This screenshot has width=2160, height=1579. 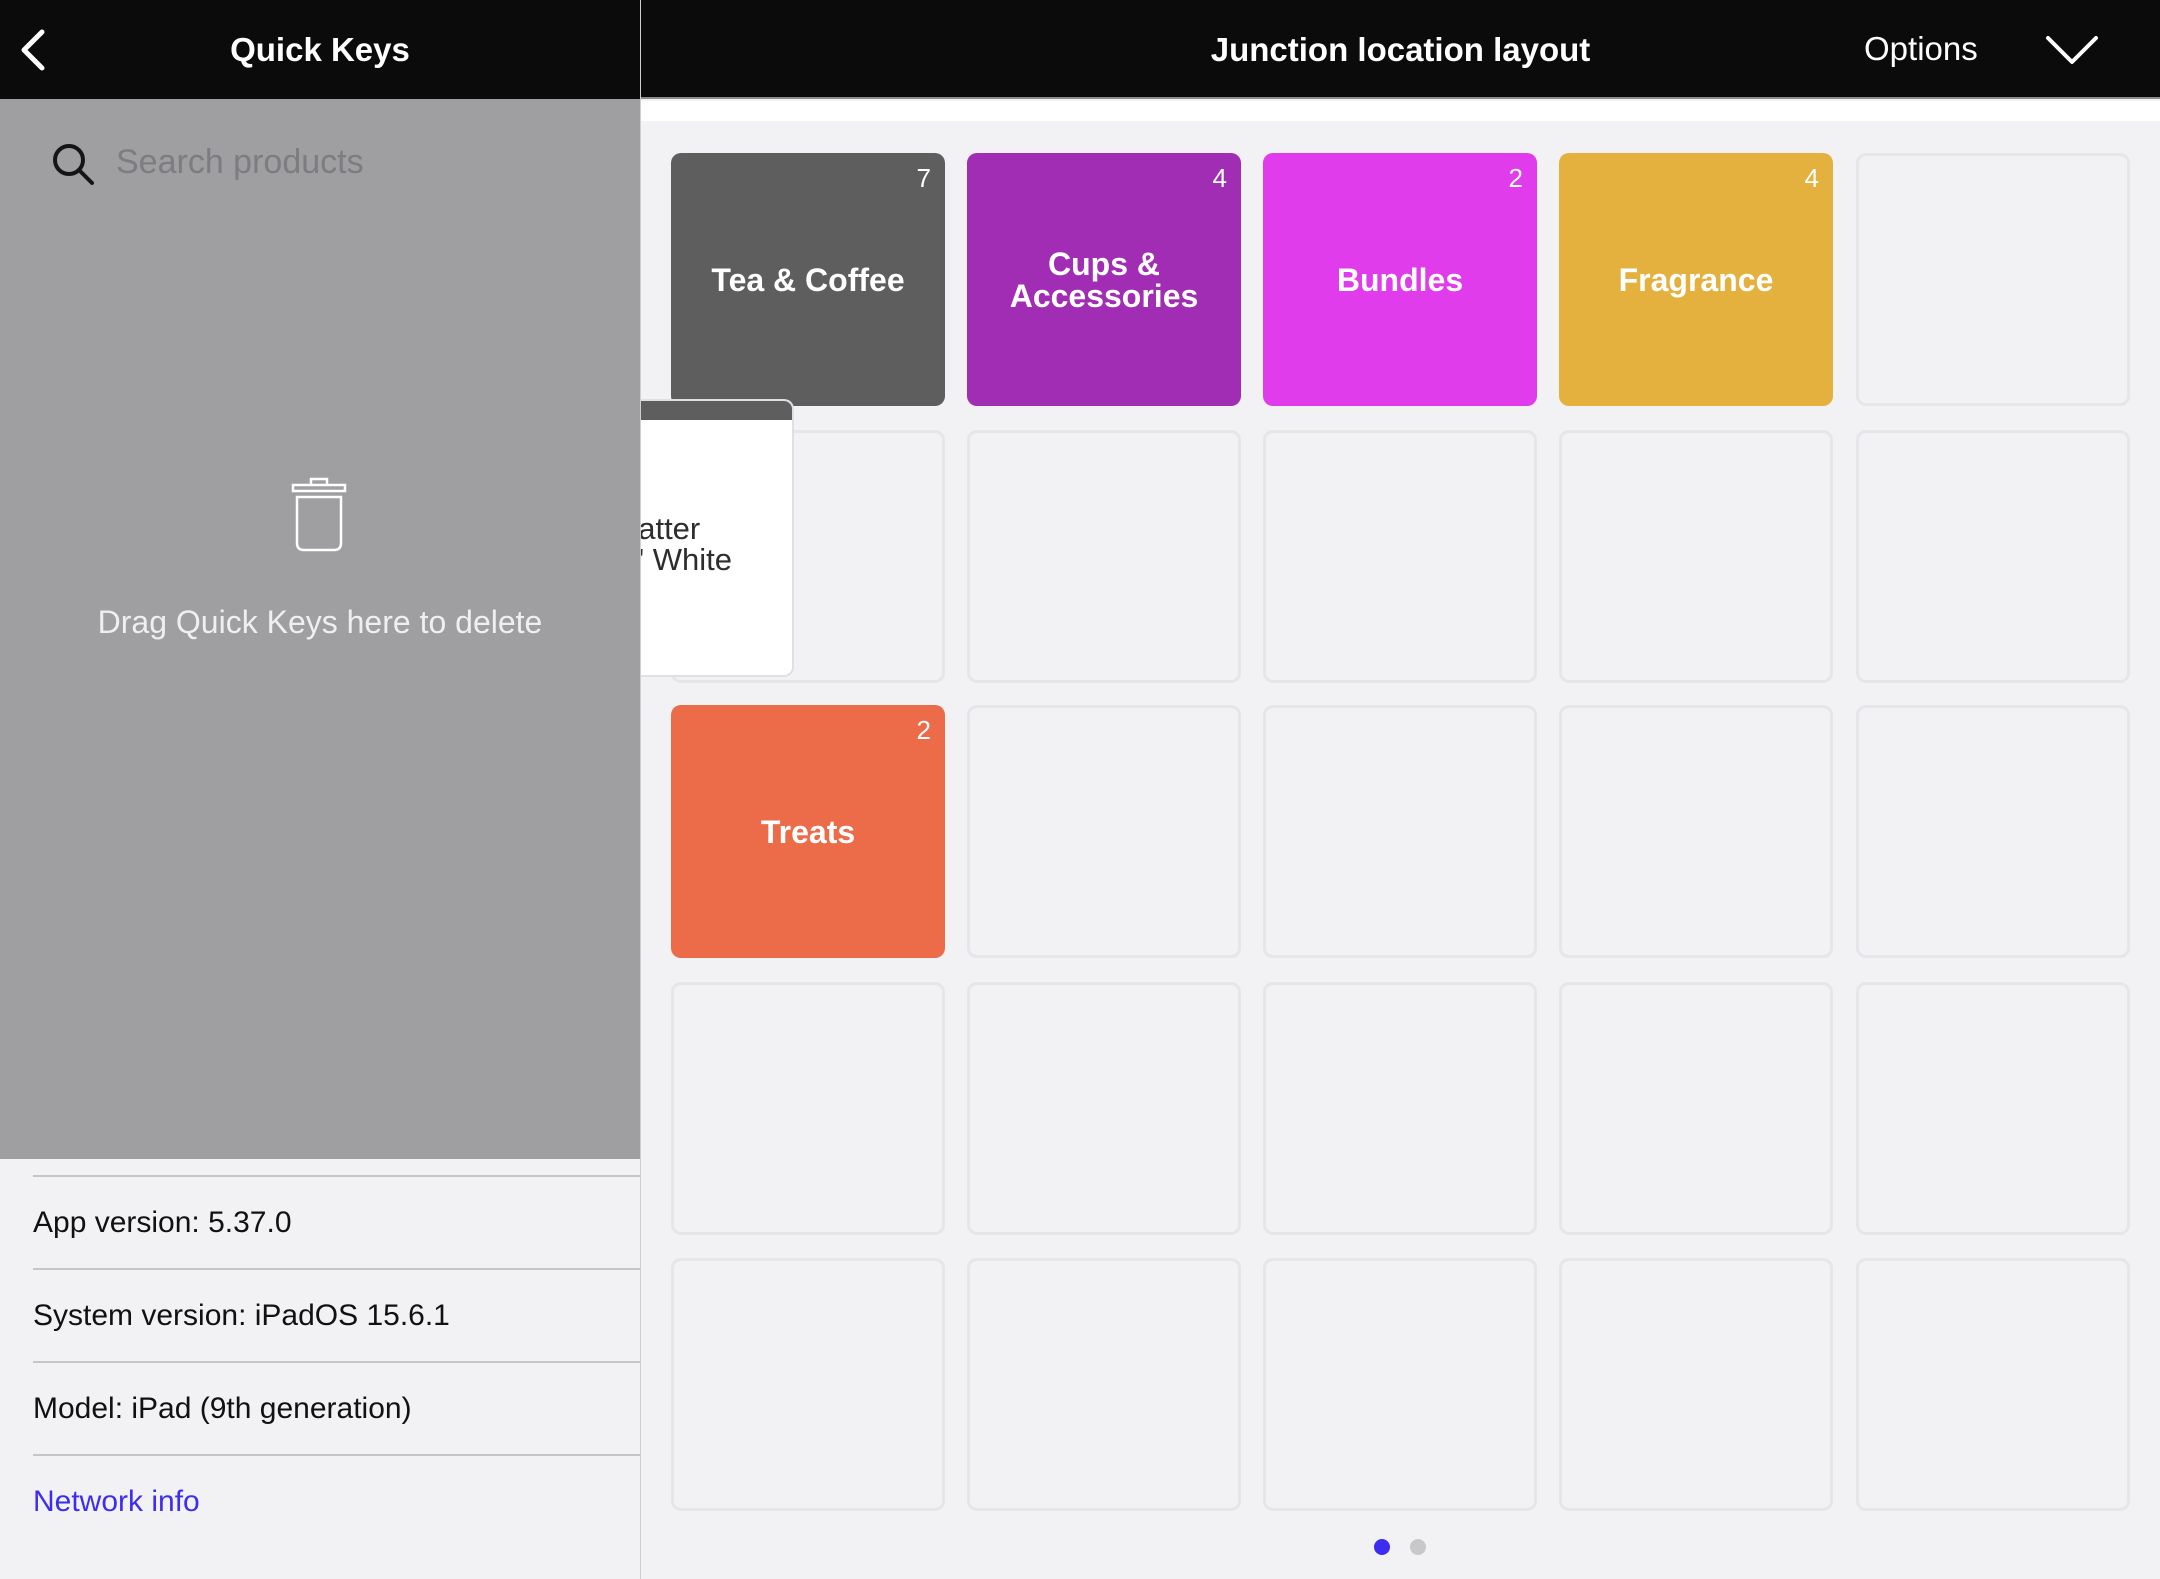 What do you see at coordinates (73, 164) in the screenshot?
I see `search-icon` at bounding box center [73, 164].